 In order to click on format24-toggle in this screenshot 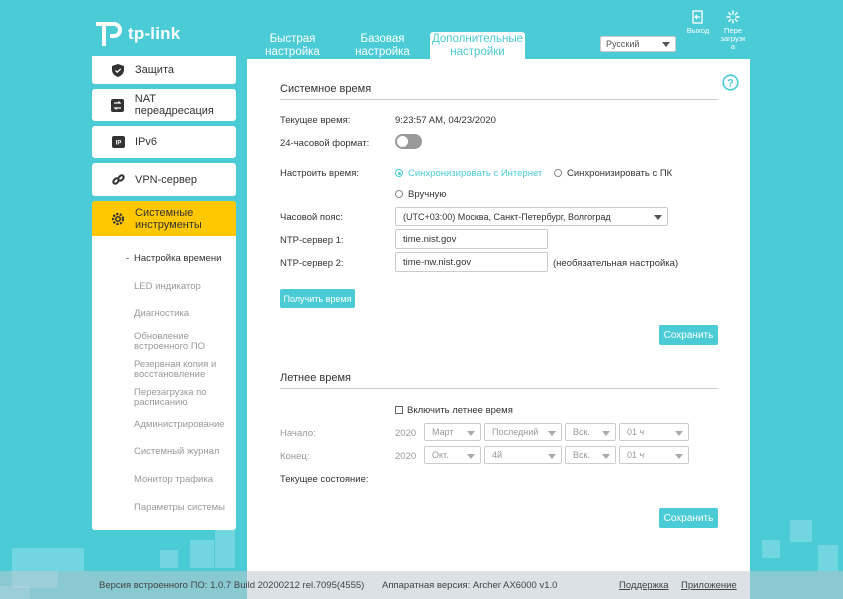, I will do `click(408, 141)`.